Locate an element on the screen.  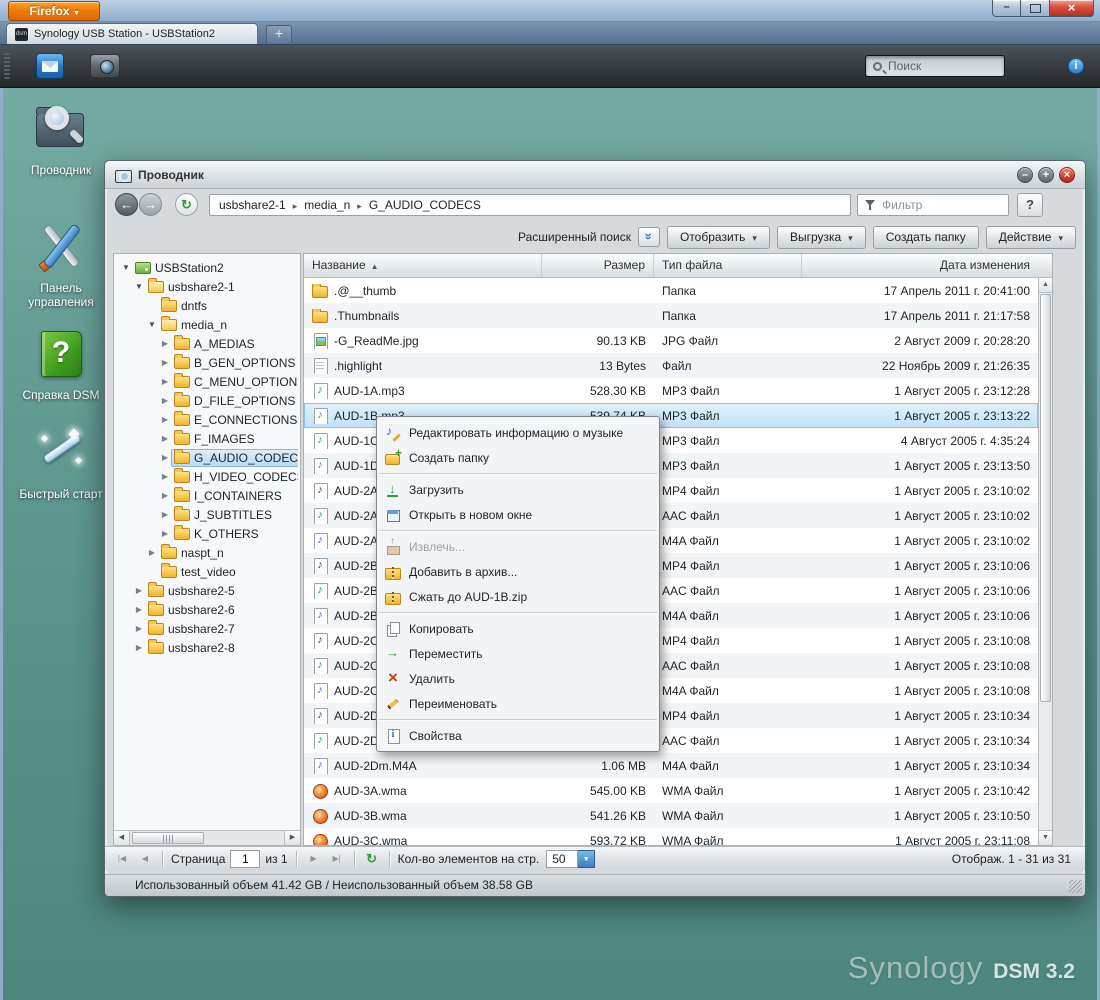
first-page-button is located at coordinates (122, 859).